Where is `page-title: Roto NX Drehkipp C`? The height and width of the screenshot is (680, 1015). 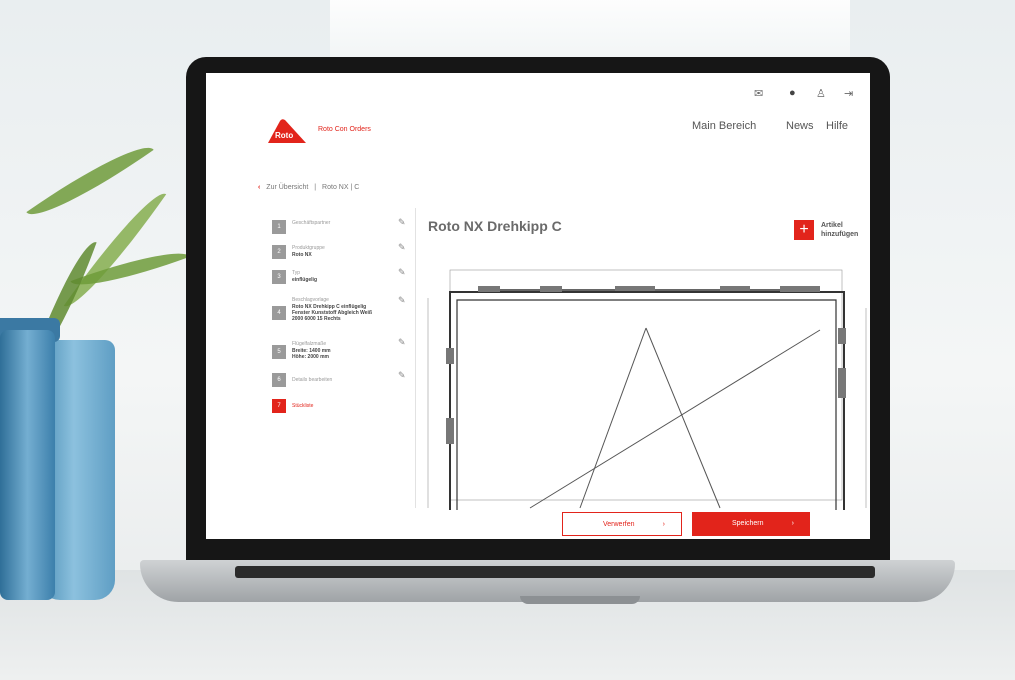 page-title: Roto NX Drehkipp C is located at coordinates (495, 226).